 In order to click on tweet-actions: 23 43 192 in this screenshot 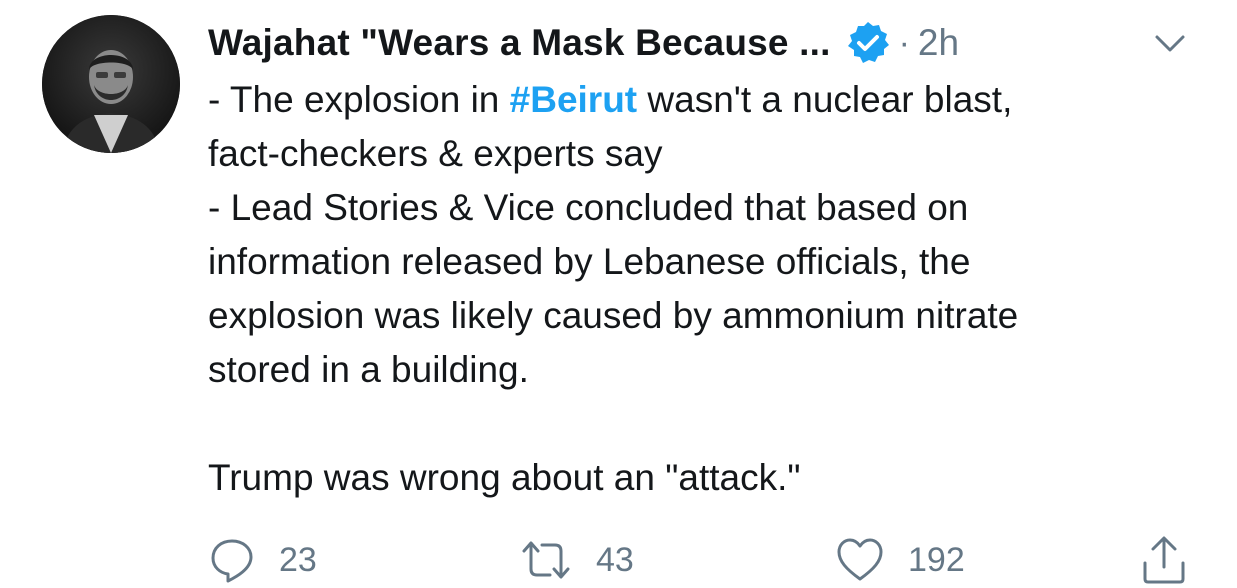, I will do `click(618, 560)`.